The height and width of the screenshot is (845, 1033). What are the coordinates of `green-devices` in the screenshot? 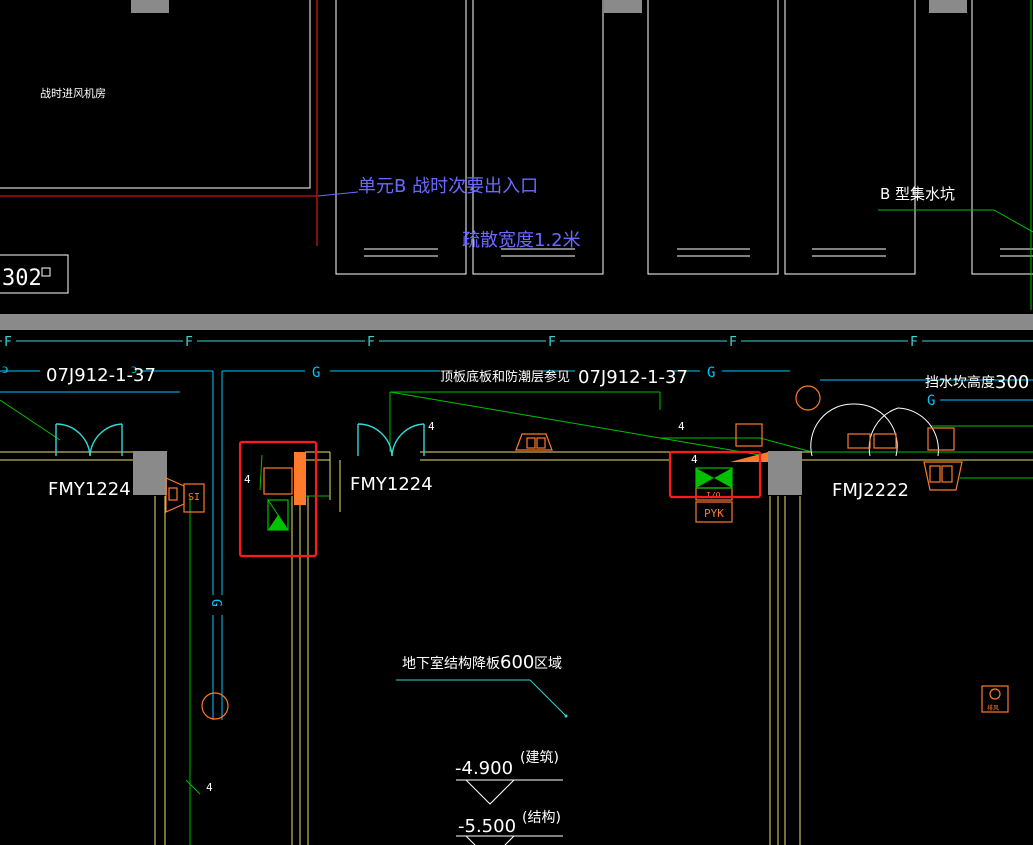 It's located at (500, 499).